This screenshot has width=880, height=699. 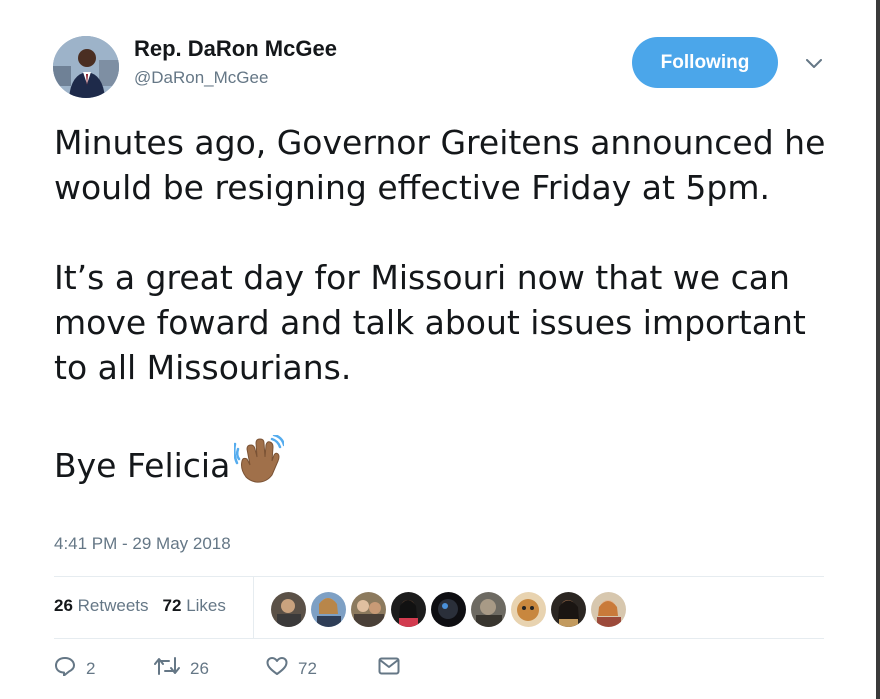 I want to click on author-name: Rep. DaRon McGee, so click(x=235, y=49).